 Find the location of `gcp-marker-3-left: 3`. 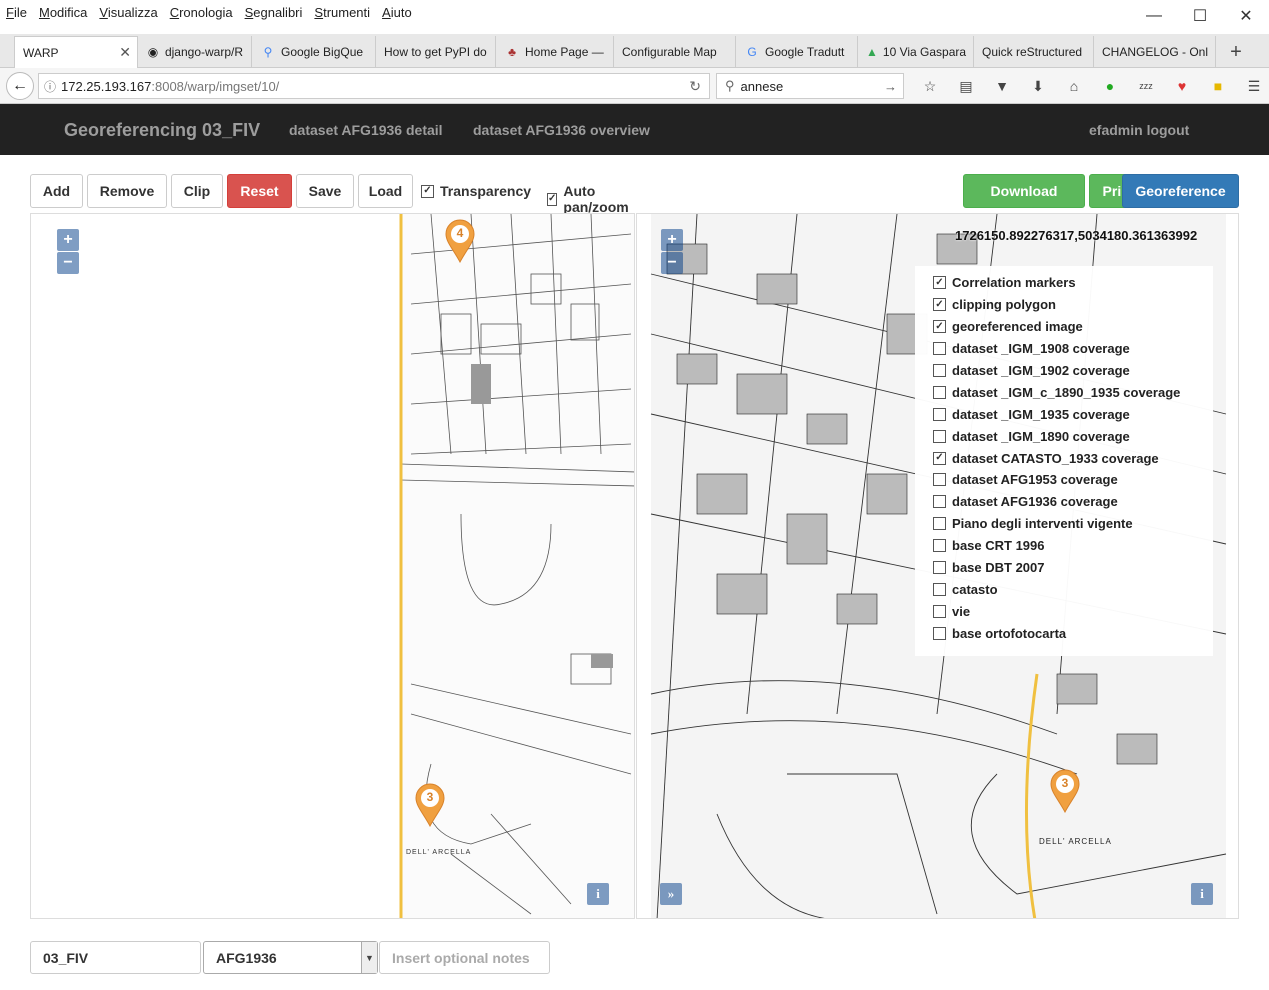

gcp-marker-3-left: 3 is located at coordinates (430, 804).